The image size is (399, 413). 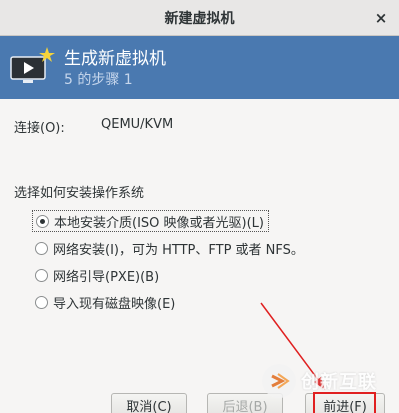 I want to click on install-method-heading: 选择如何安装操作系统, so click(x=79, y=193).